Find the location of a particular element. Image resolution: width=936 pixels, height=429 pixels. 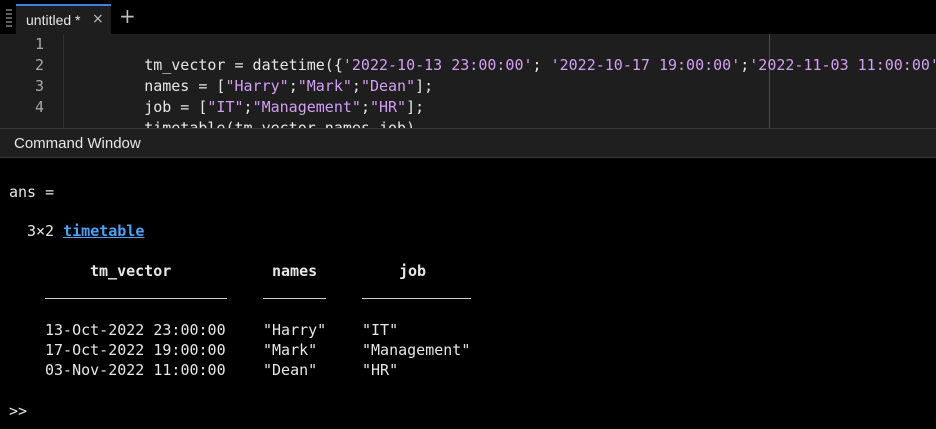

timetable-link: timetable is located at coordinates (103, 231).